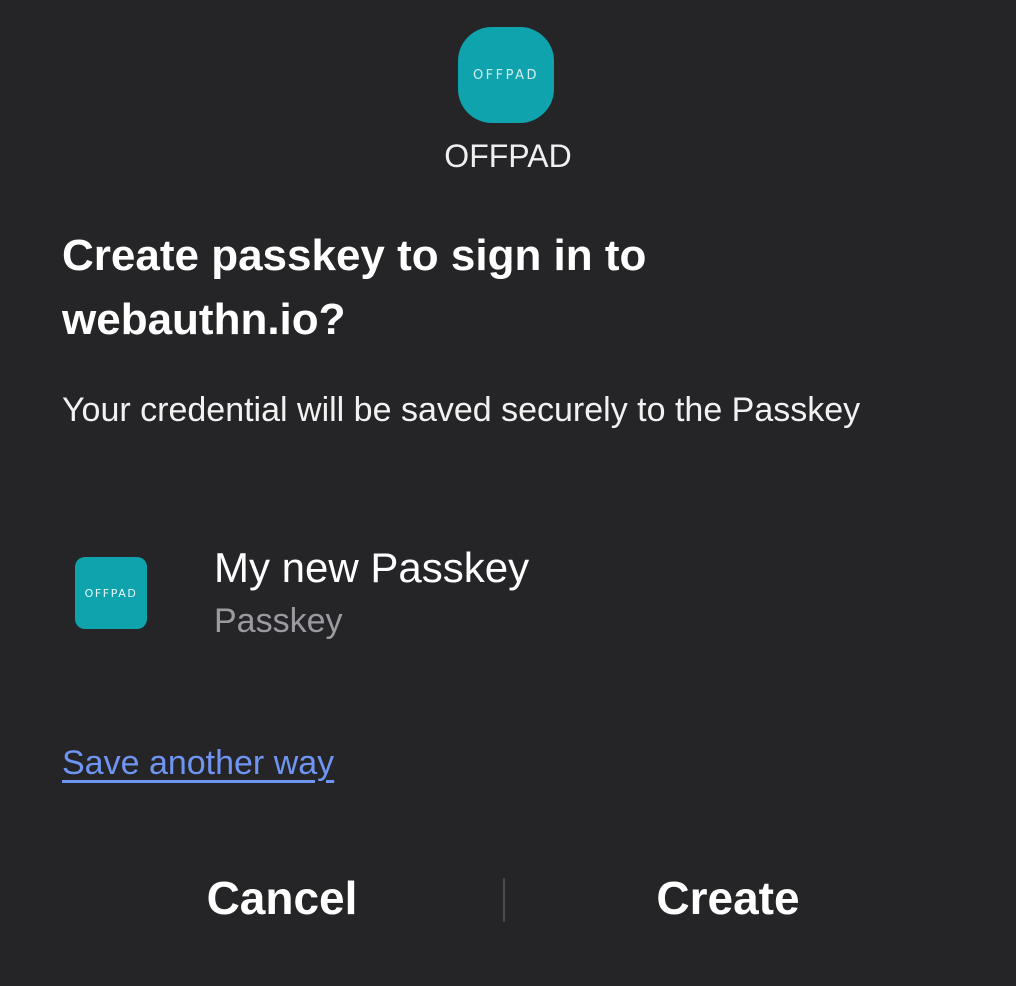  I want to click on cancel-button: Cancel, so click(282, 898).